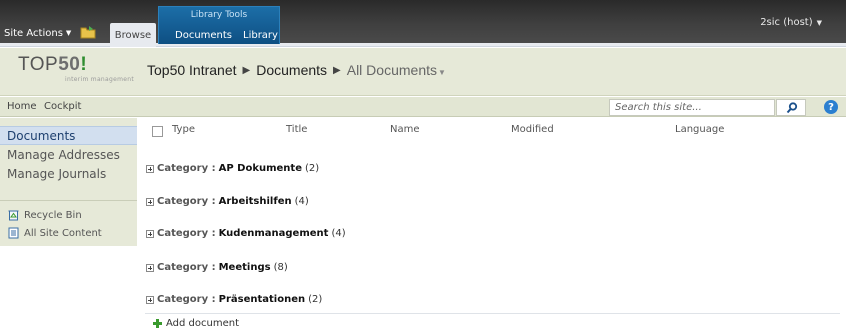  I want to click on search-button, so click(791, 107).